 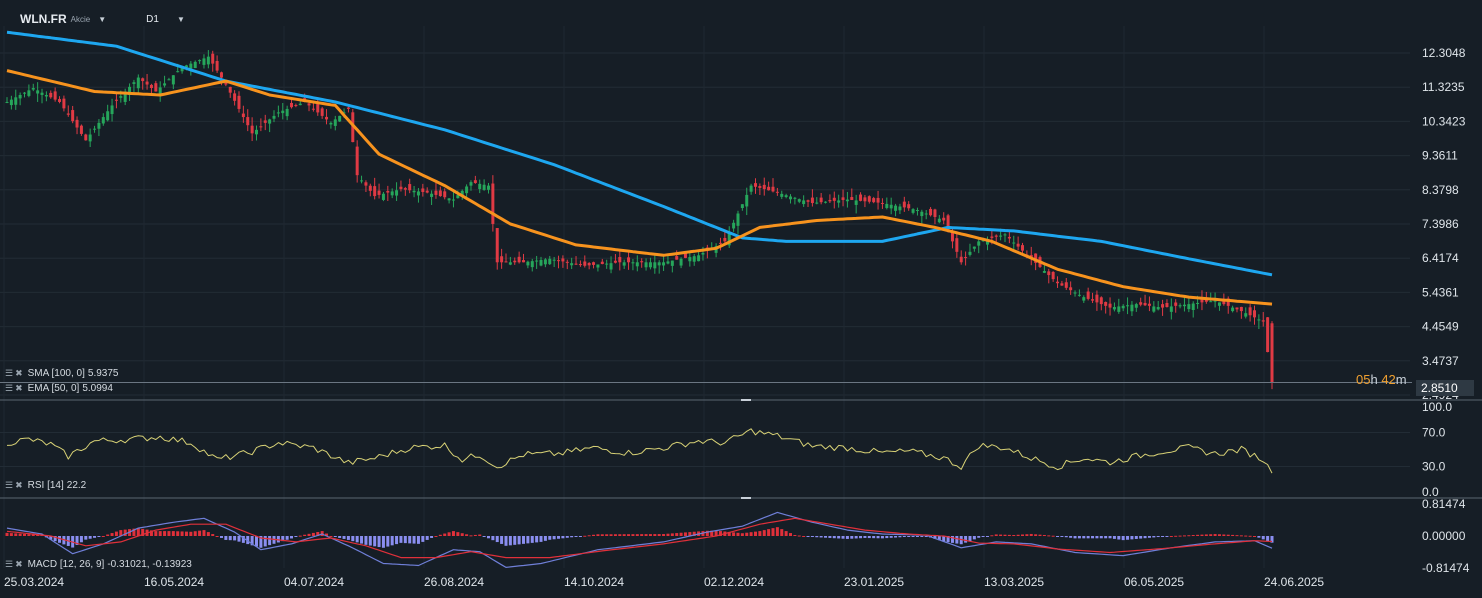 I want to click on timeframe-selector: D1, so click(x=152, y=19).